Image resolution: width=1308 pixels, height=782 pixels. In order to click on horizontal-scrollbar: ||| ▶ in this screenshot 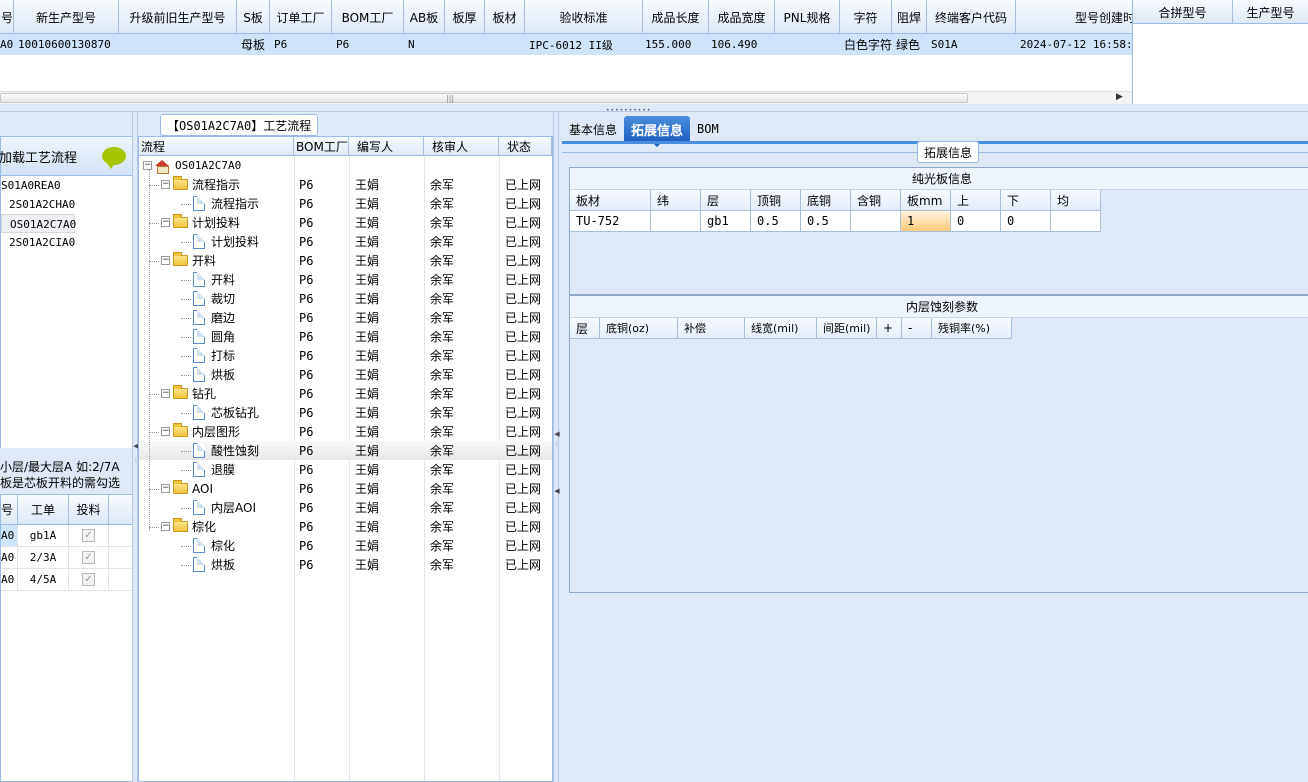, I will do `click(566, 97)`.